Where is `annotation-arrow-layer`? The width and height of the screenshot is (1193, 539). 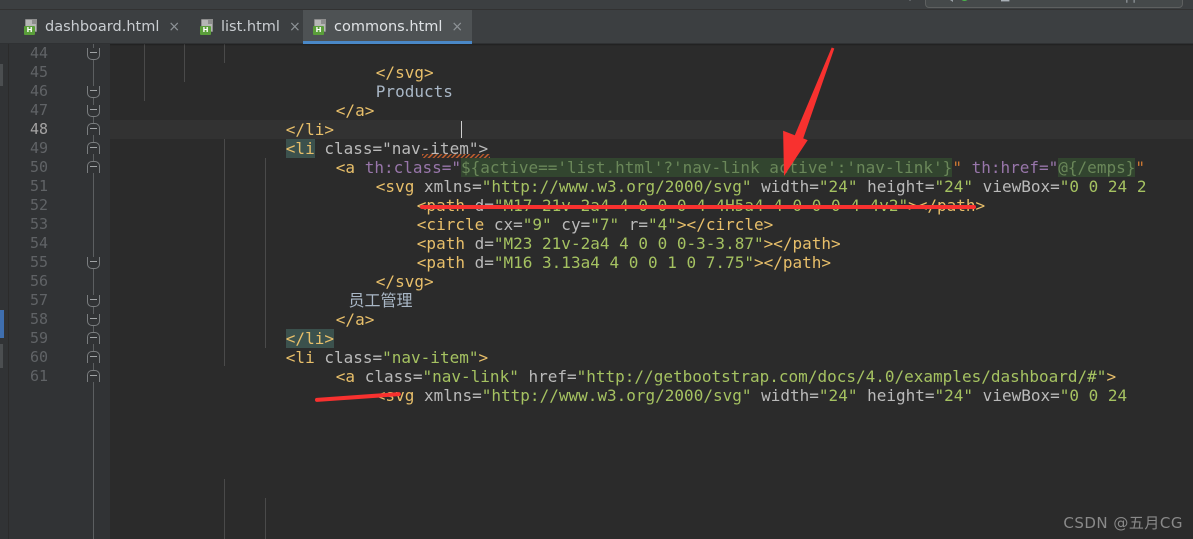
annotation-arrow-layer is located at coordinates (809, 111).